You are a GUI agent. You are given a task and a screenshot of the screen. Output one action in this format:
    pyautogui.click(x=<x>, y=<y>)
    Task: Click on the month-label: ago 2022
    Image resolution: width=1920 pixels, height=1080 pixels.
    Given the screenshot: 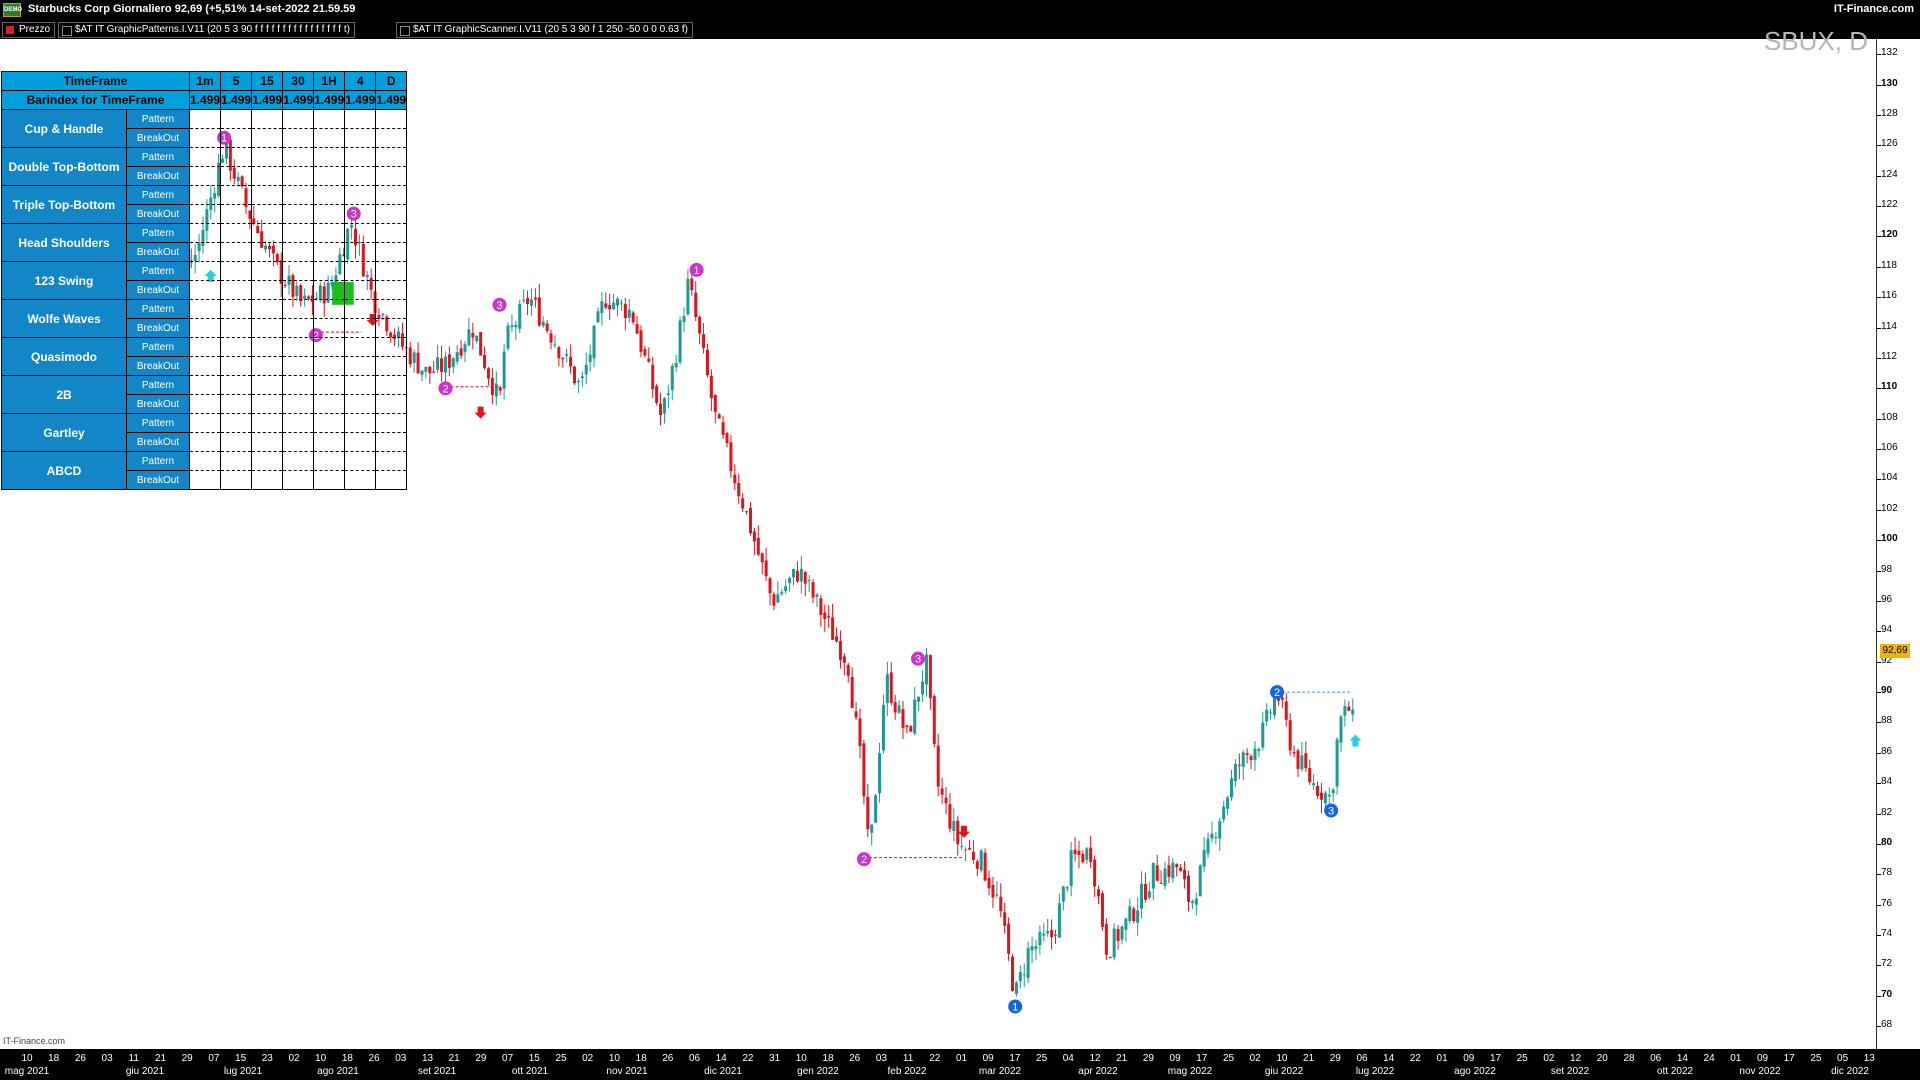 What is the action you would take?
    pyautogui.click(x=1475, y=1071)
    